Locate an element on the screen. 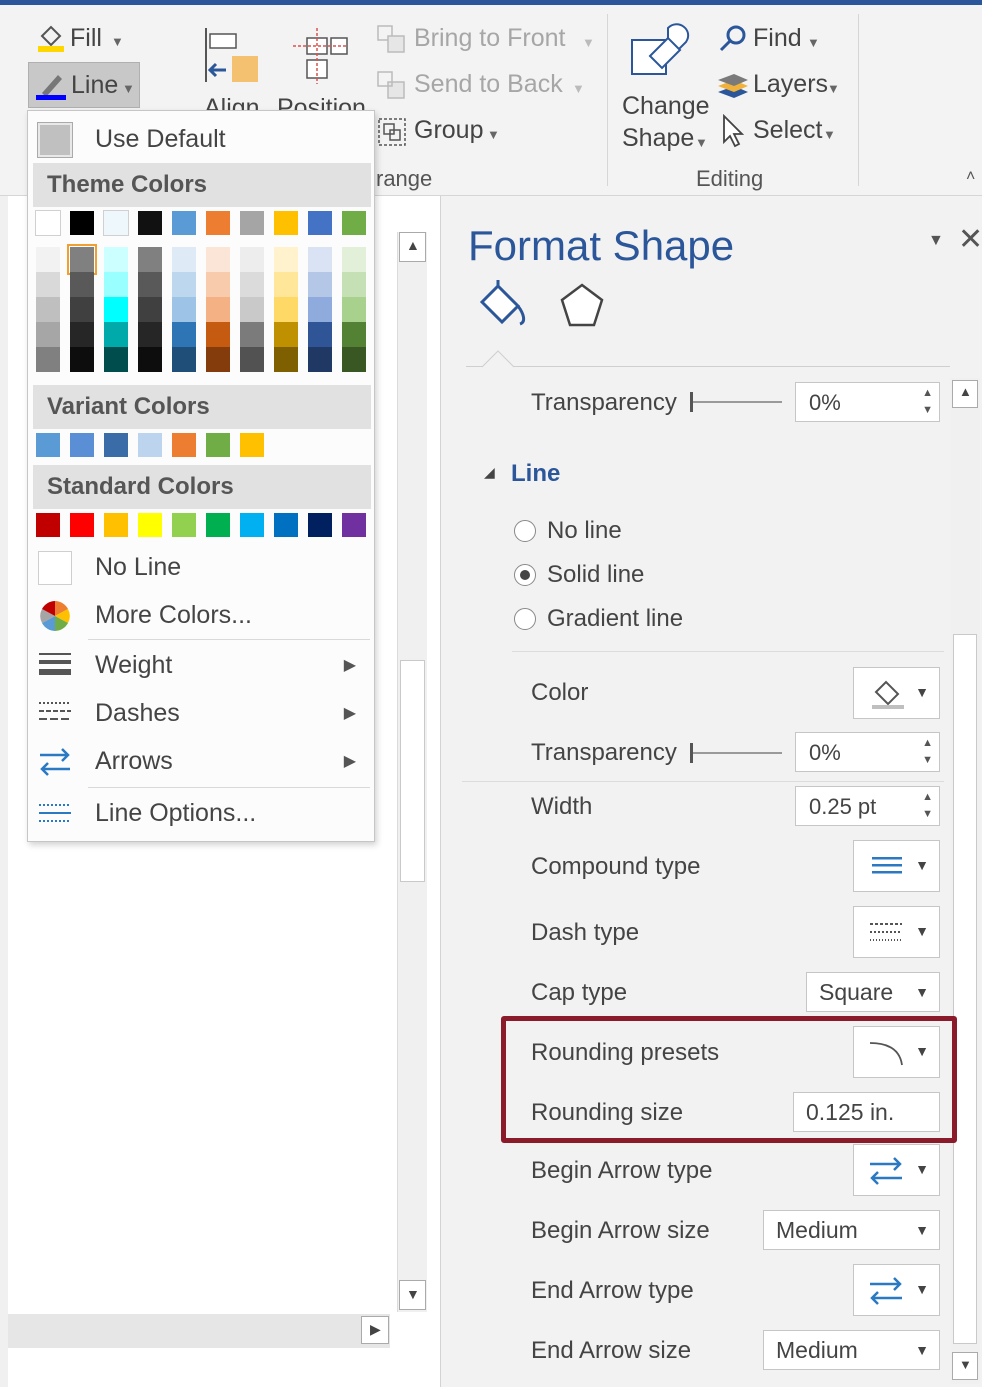 The image size is (982, 1387). bring-to-front-button: Bring to Front ▼ is located at coordinates (484, 40).